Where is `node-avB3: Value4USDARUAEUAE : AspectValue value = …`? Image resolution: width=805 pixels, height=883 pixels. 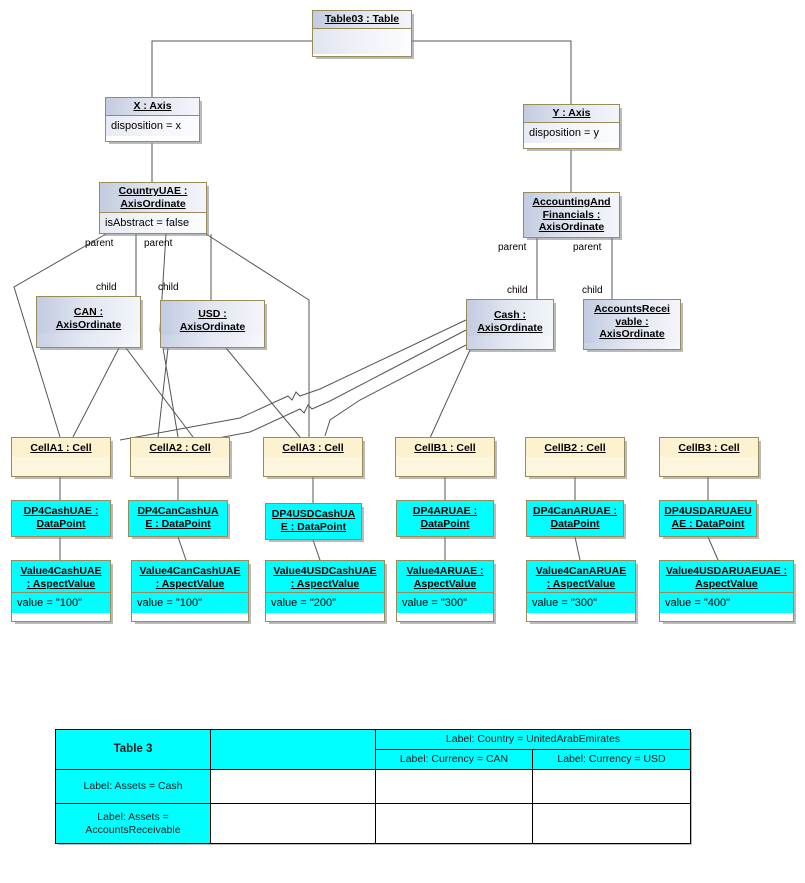 node-avB3: Value4USDARUAEUAE : AspectValue value = … is located at coordinates (726, 591).